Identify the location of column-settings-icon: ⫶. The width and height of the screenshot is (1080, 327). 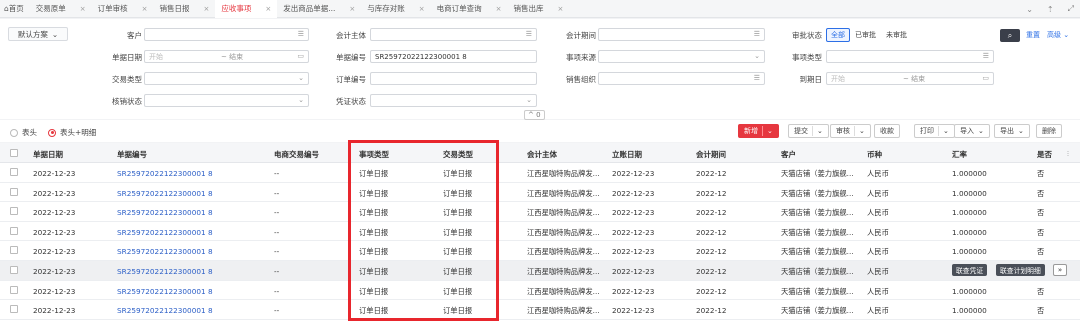
(1068, 154).